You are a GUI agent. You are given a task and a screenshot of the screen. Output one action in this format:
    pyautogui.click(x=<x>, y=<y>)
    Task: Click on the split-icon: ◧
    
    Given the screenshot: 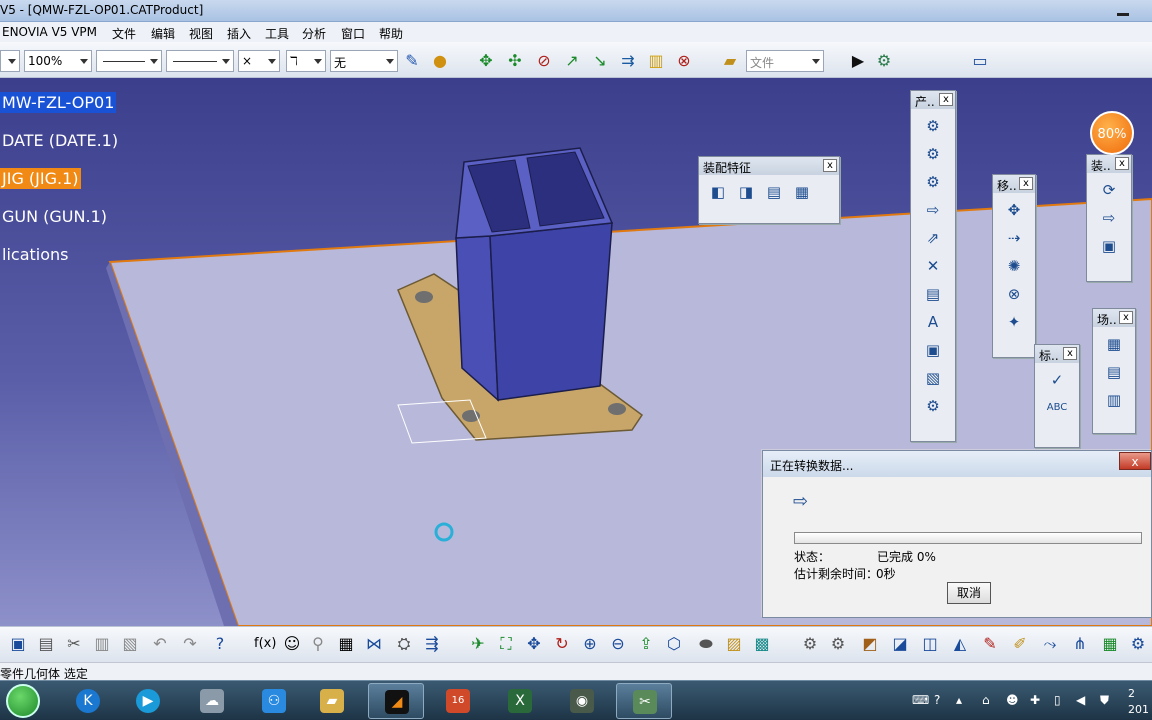 What is the action you would take?
    pyautogui.click(x=718, y=192)
    